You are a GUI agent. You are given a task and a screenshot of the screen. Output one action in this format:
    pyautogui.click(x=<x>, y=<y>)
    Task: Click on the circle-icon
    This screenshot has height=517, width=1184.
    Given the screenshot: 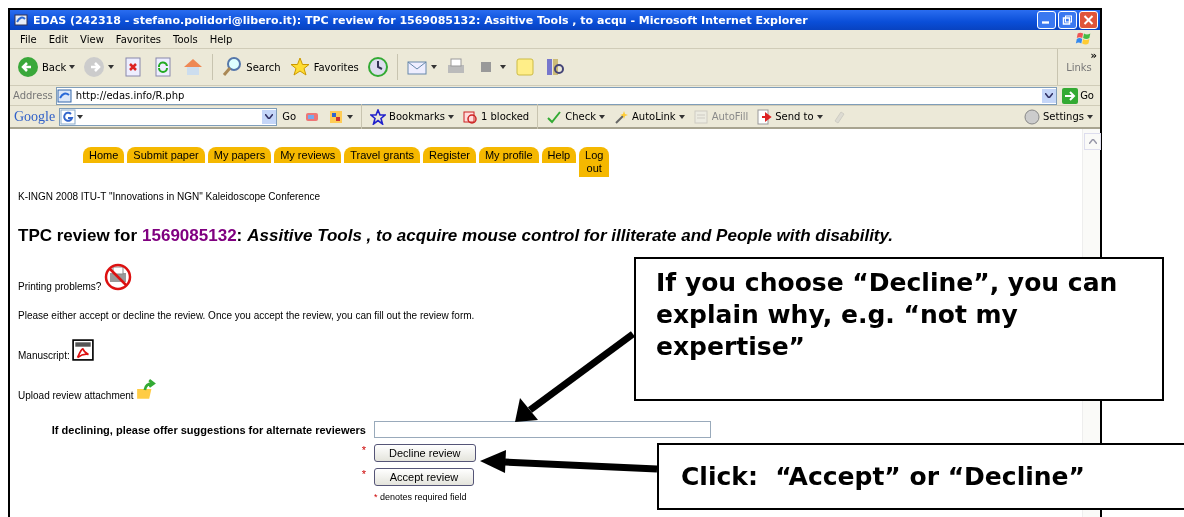 What is the action you would take?
    pyautogui.click(x=1032, y=116)
    